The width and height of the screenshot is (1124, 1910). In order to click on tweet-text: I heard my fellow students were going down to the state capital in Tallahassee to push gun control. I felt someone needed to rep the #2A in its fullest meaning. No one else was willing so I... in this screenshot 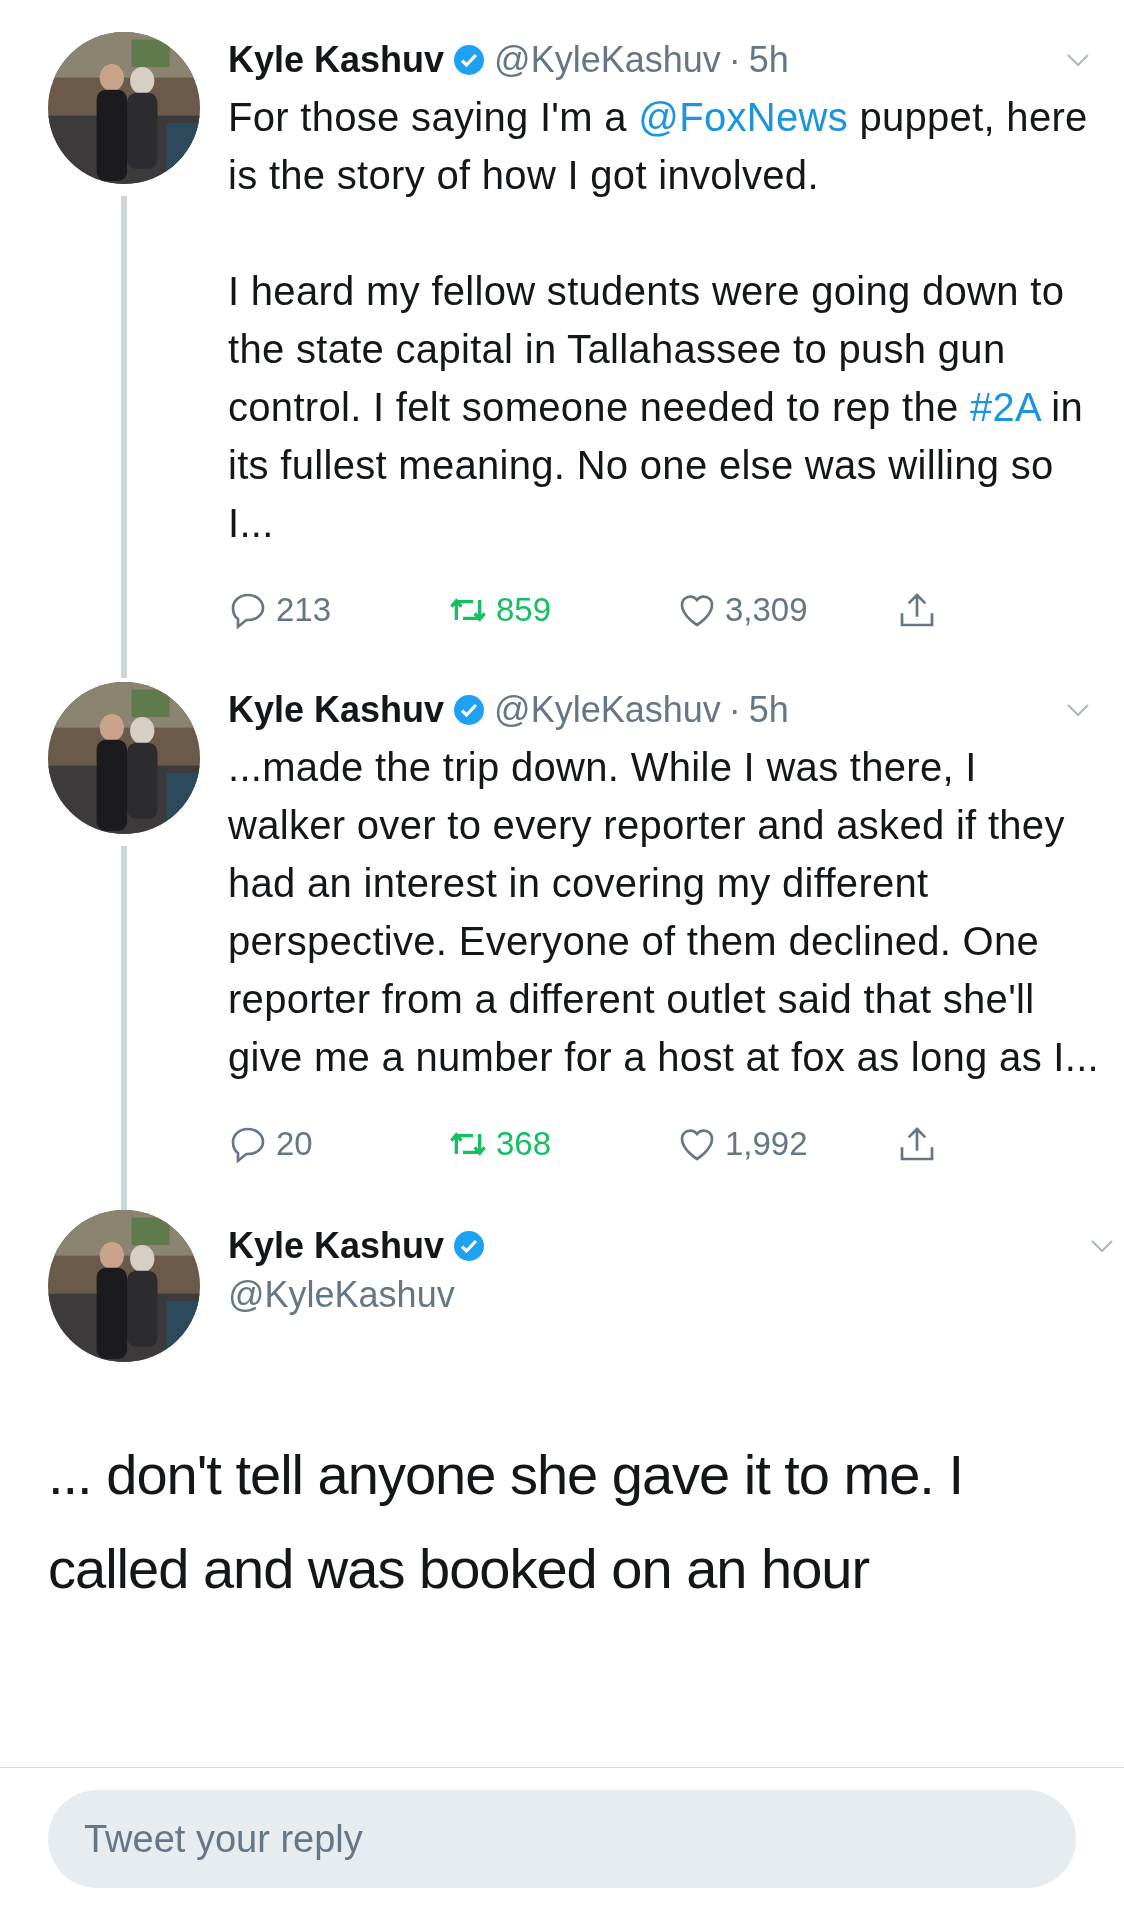, I will do `click(656, 407)`.